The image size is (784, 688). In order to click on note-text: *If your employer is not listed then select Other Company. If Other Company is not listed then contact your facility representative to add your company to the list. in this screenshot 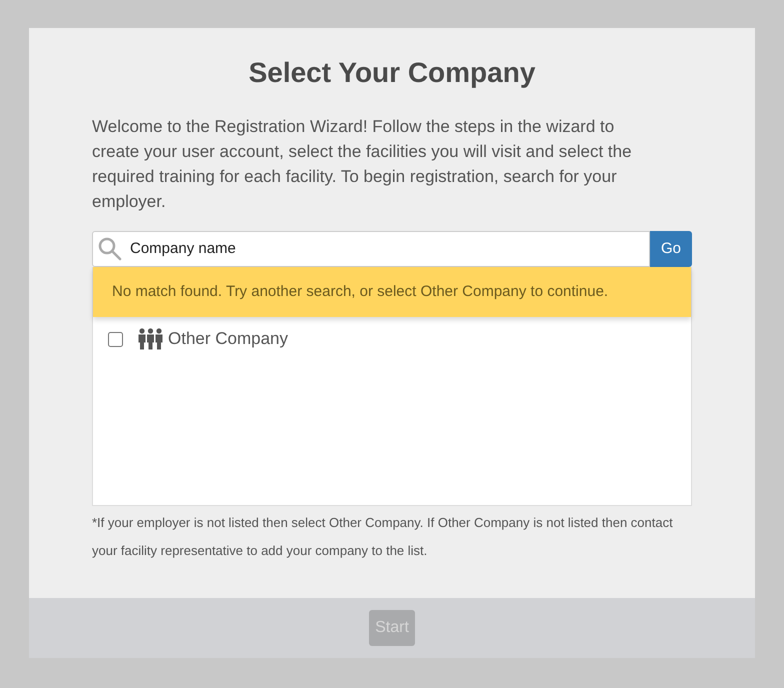, I will do `click(383, 537)`.